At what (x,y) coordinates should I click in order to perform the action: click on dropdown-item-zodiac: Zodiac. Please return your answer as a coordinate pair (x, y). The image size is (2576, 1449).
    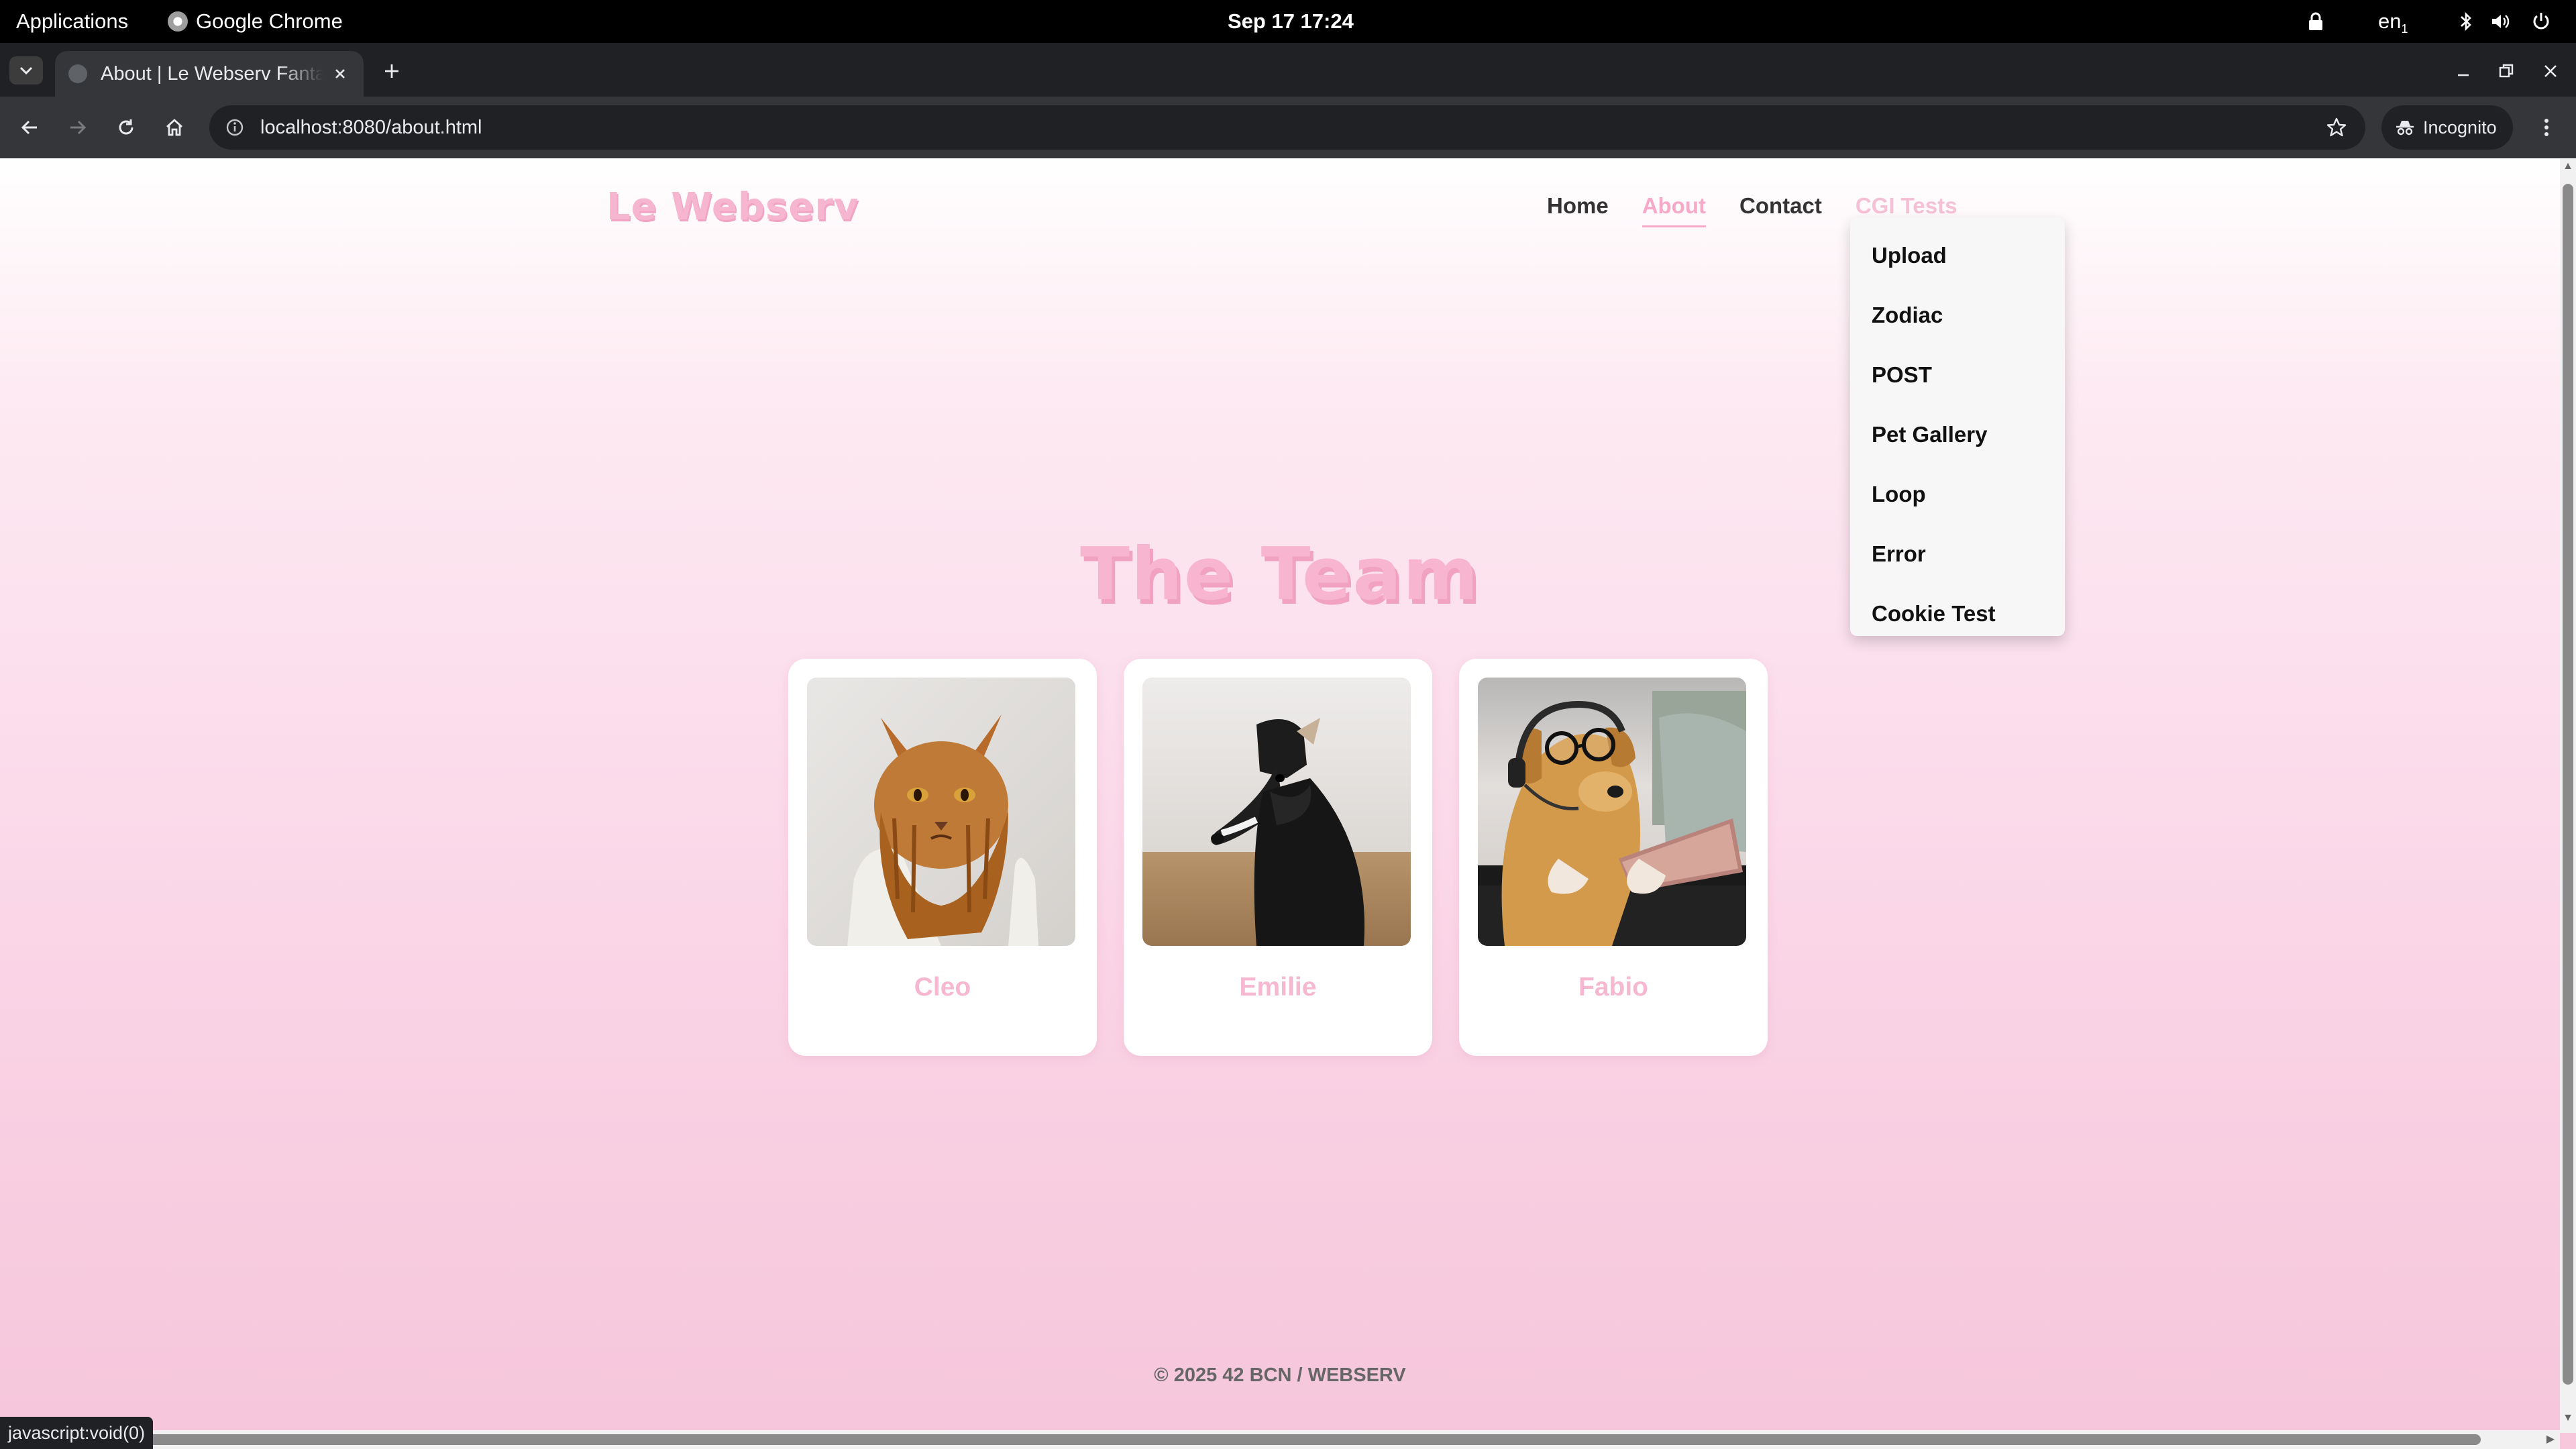
    Looking at the image, I should click on (1957, 315).